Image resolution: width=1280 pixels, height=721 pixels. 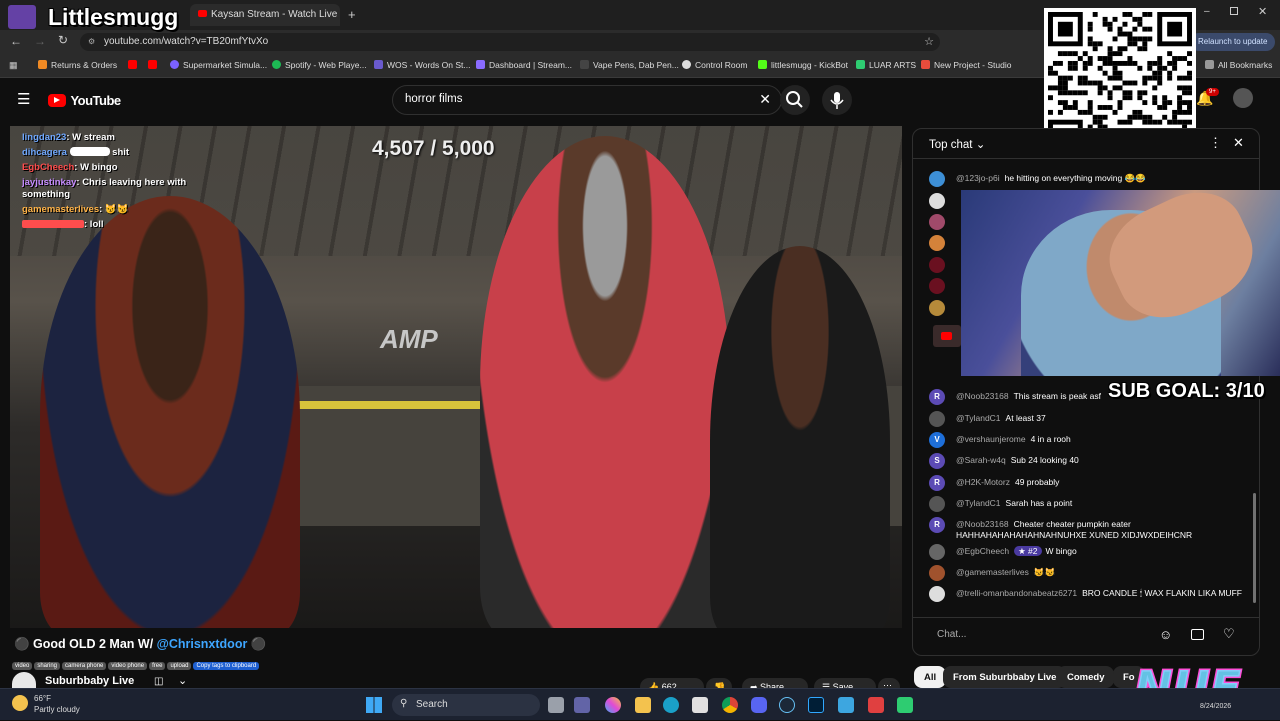 I want to click on tag: sharing, so click(x=47, y=666).